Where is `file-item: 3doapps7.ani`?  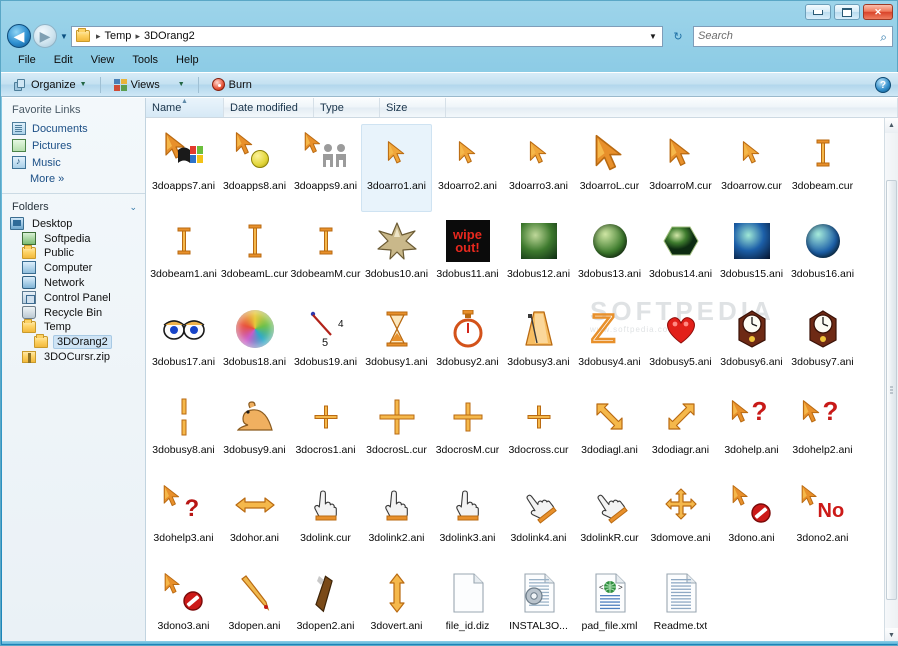 file-item: 3doapps7.ani is located at coordinates (183, 168).